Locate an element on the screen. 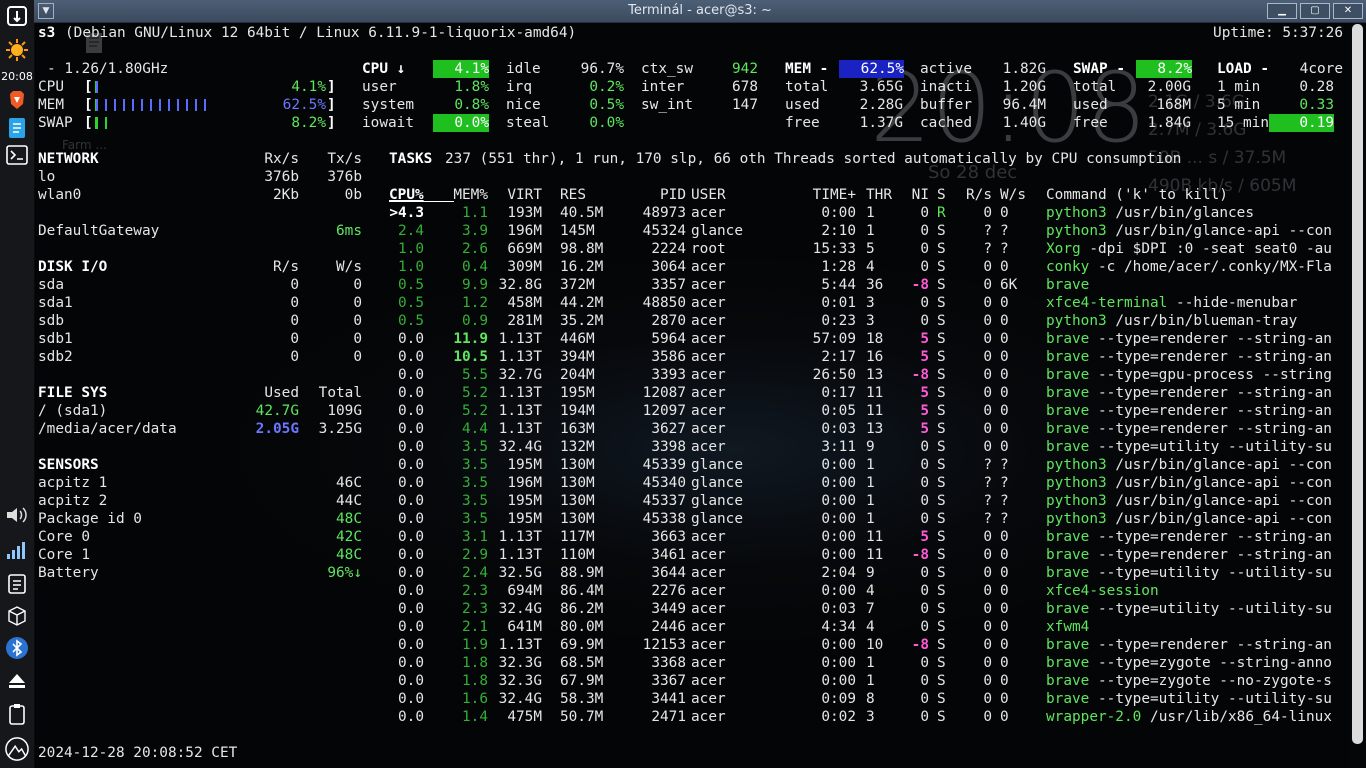 Image resolution: width=1366 pixels, height=768 pixels. mem-free-value: 1.37G is located at coordinates (881, 123).